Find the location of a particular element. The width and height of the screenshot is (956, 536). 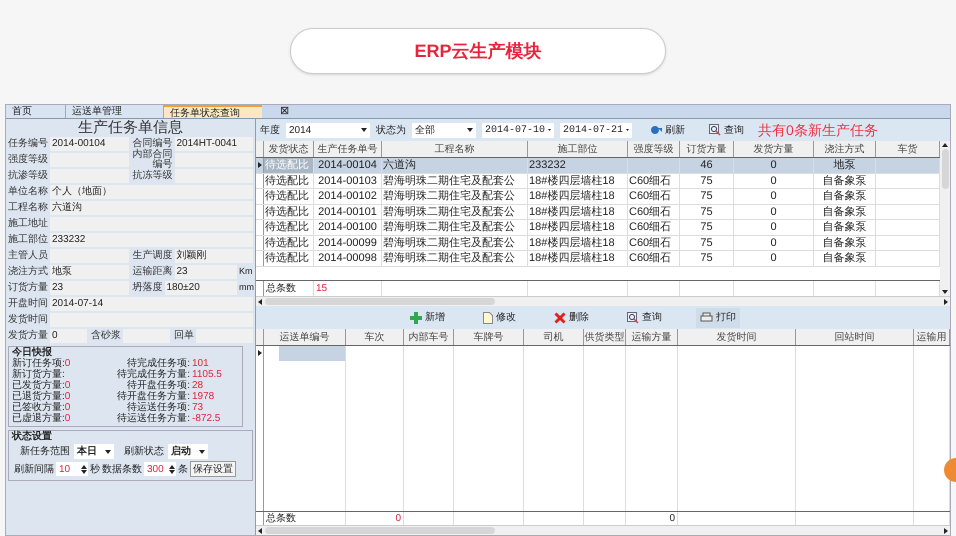

dropdown: 2014-07-10 is located at coordinates (518, 130).